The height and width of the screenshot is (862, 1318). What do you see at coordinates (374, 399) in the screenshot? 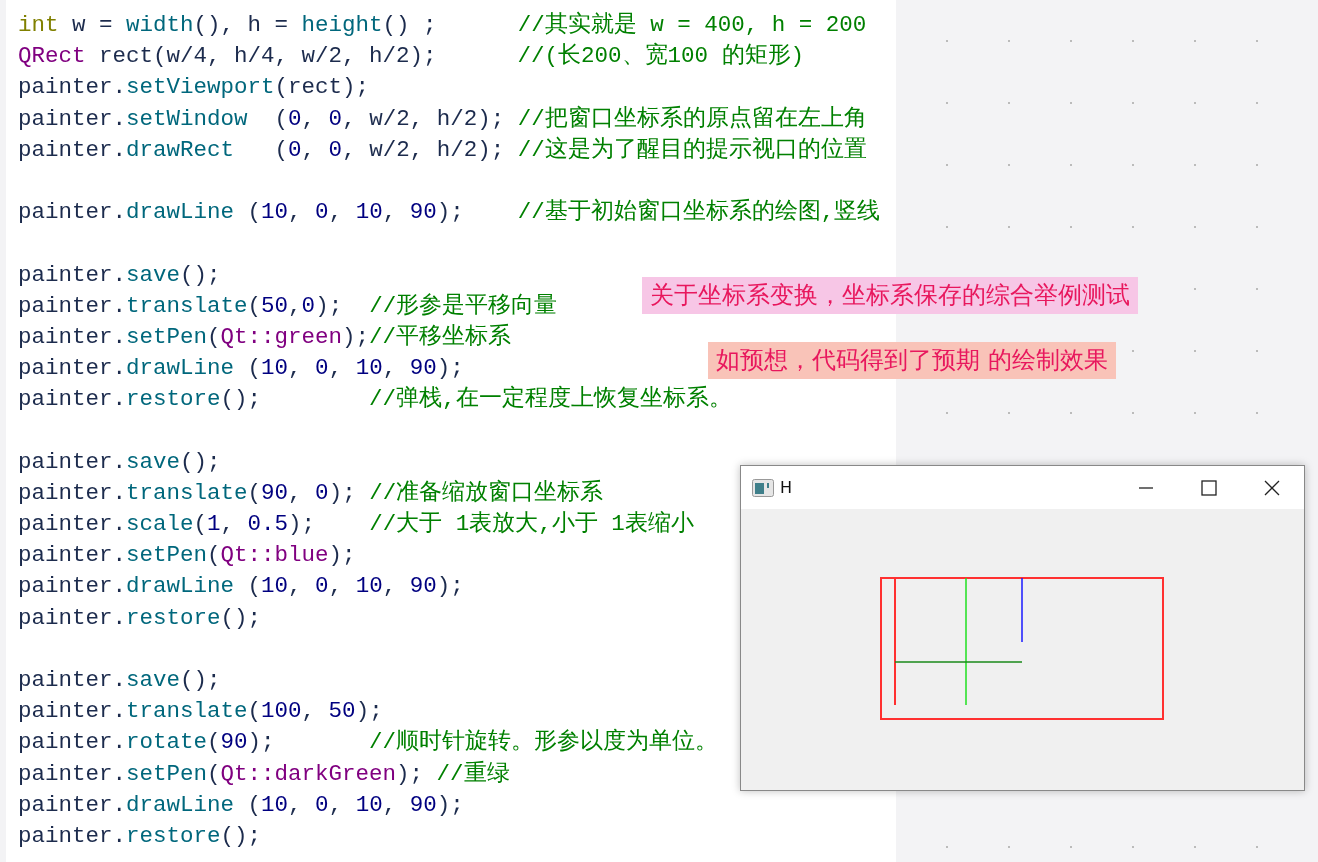
I see `code-line: painter.restore(); //弹栈,在一定程度上恢复坐标系。` at bounding box center [374, 399].